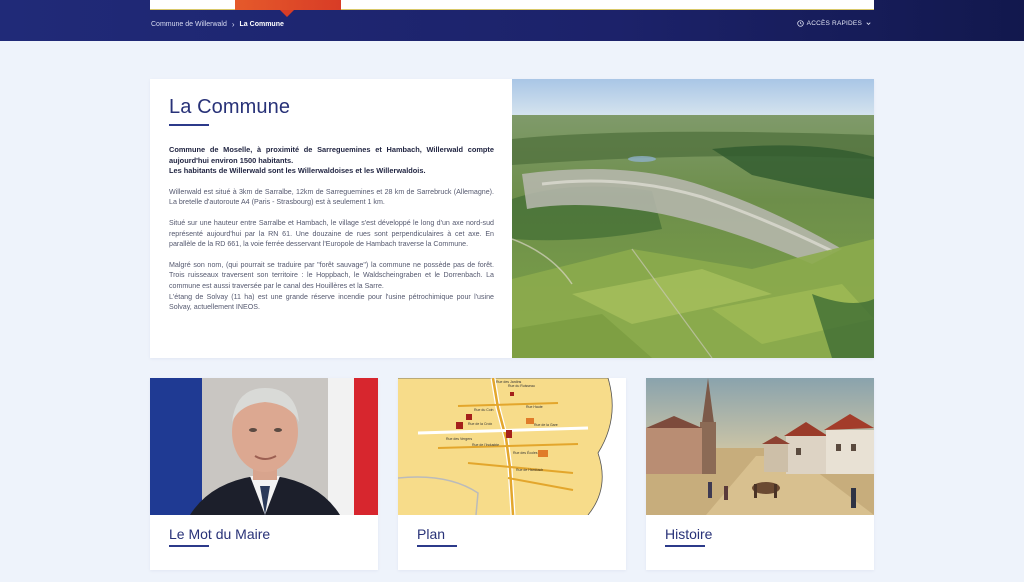 The image size is (1024, 582). I want to click on history-card: Histoire, so click(760, 474).